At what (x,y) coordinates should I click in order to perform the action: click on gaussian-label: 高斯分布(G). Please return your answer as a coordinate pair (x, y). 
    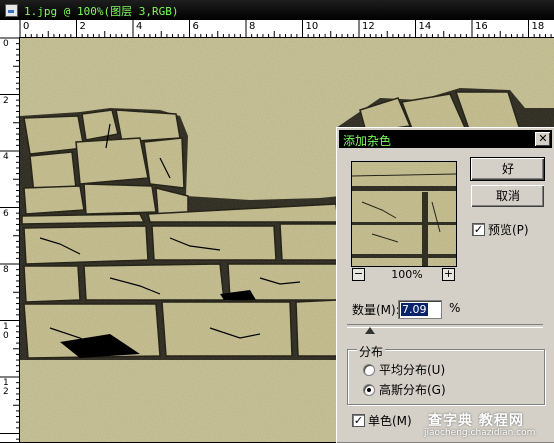
    Looking at the image, I should click on (412, 390).